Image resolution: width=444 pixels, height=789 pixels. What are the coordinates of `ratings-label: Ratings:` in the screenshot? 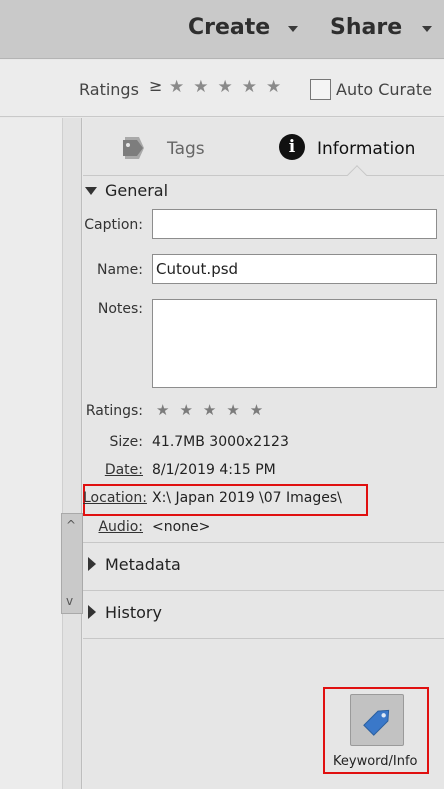 It's located at (114, 411).